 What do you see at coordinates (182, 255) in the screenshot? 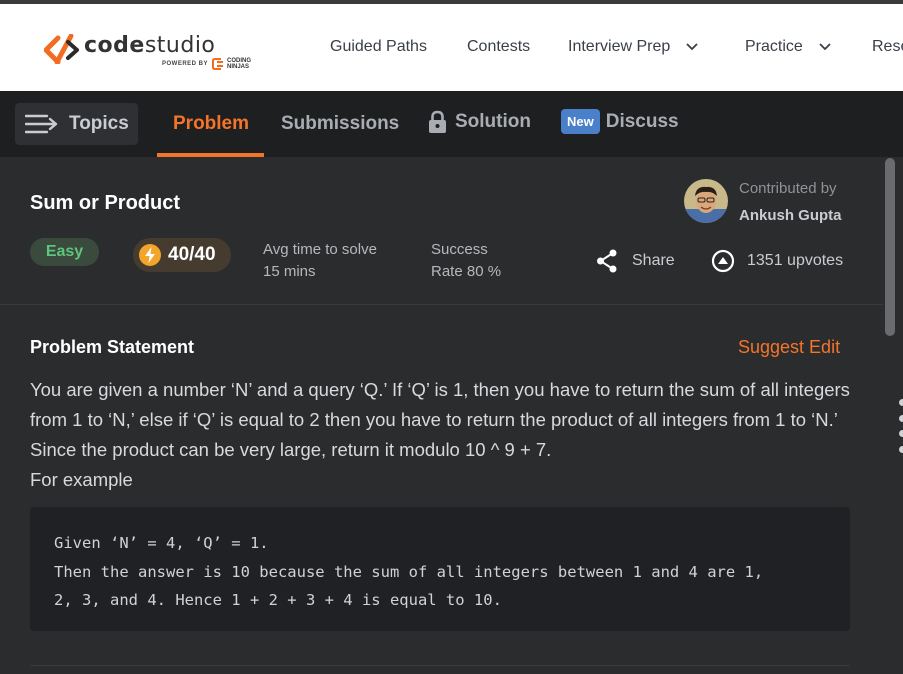
I see `score-badge: 40/40` at bounding box center [182, 255].